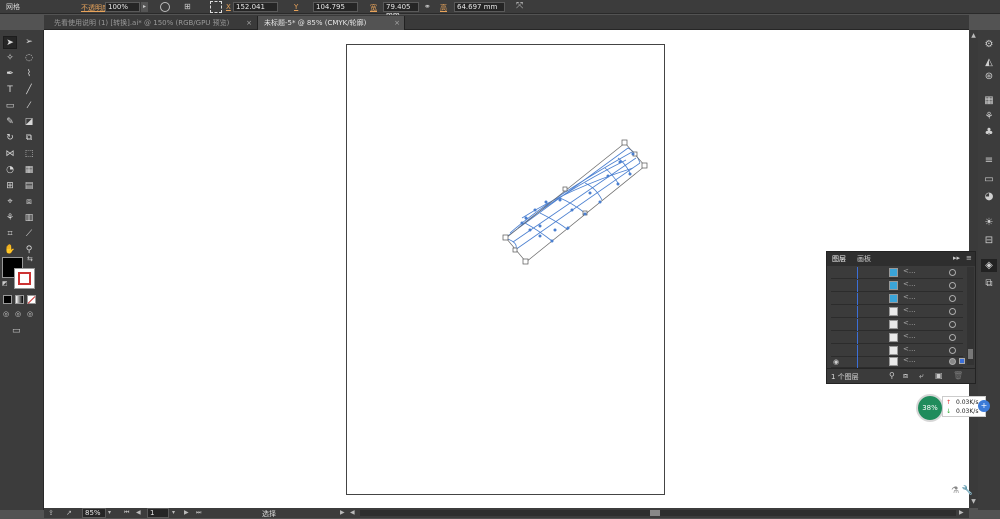  What do you see at coordinates (31, 299) in the screenshot?
I see `none-mode-icon` at bounding box center [31, 299].